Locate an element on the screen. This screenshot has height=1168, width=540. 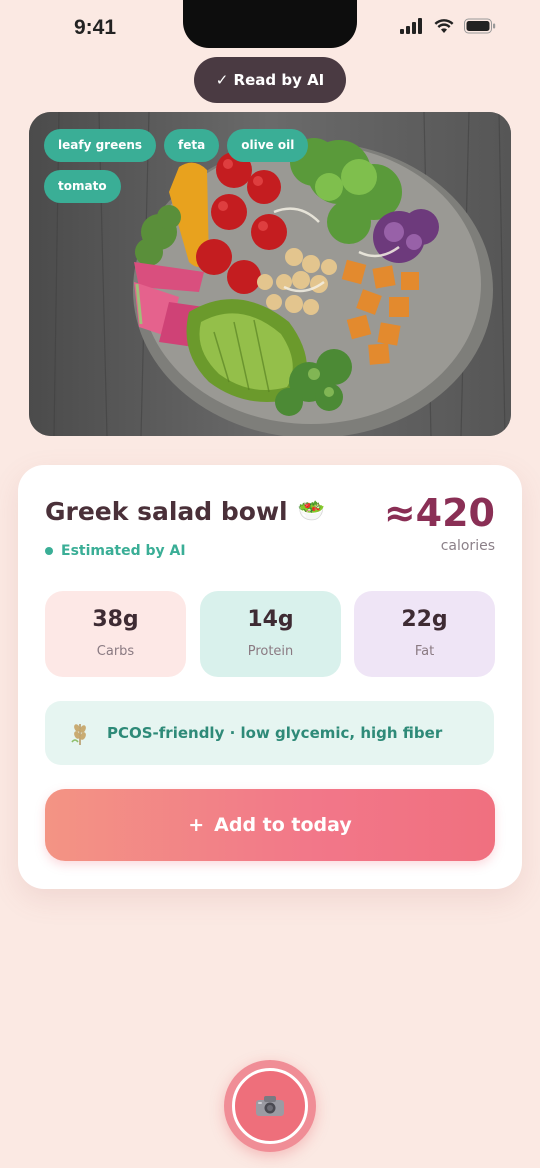
salad-emoji-icon: 🥗 is located at coordinates (311, 511).